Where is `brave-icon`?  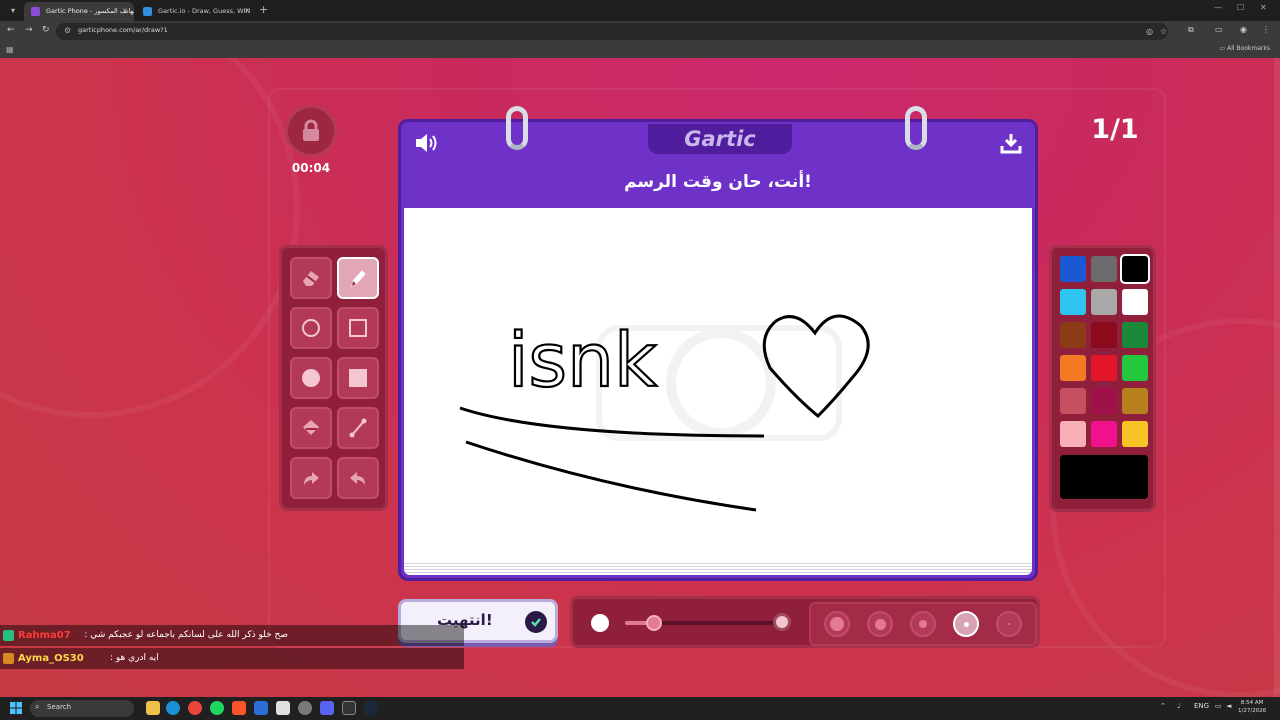
brave-icon is located at coordinates (239, 708).